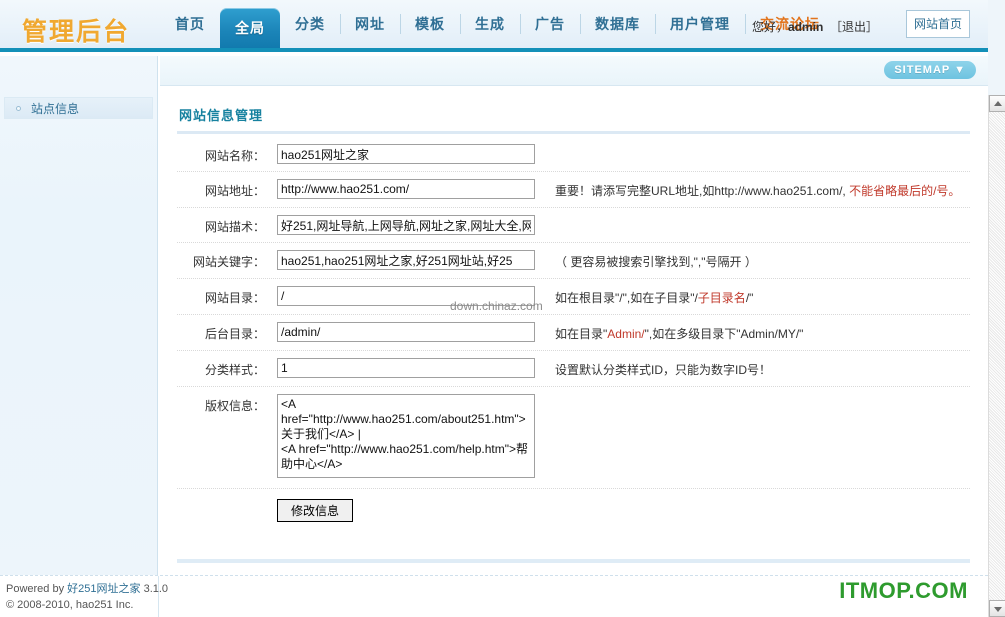  I want to click on nav-tab-5: 生成, so click(490, 24).